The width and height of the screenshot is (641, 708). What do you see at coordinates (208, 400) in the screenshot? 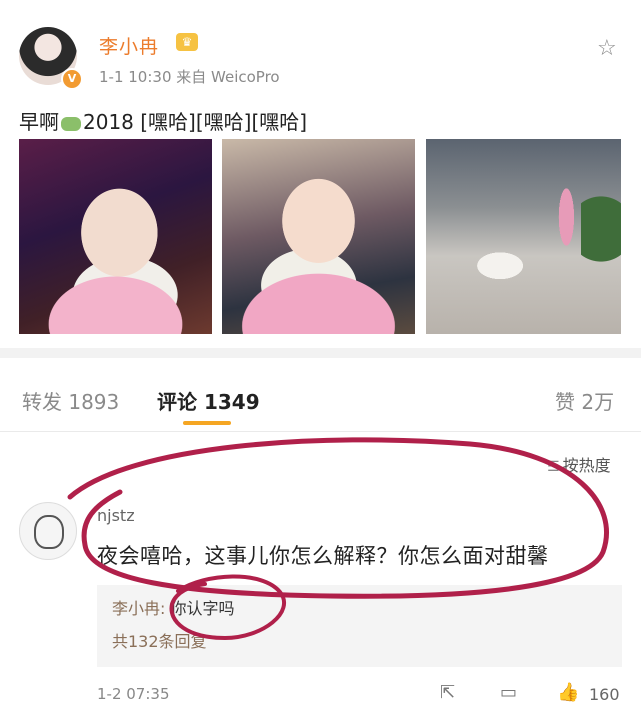
I see `tab-comments: 评论 1349` at bounding box center [208, 400].